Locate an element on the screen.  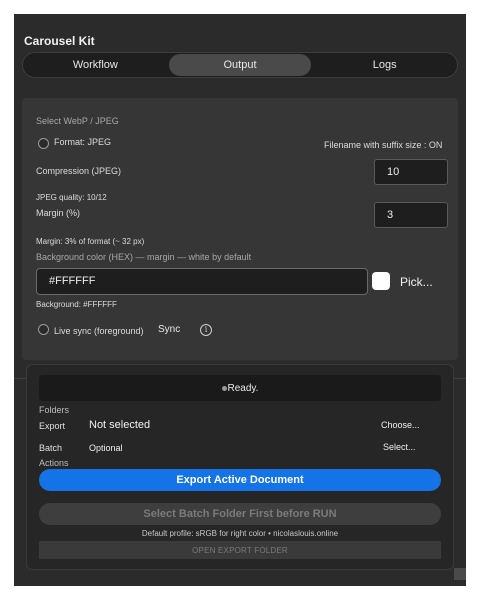
status-text: Ready. is located at coordinates (243, 388).